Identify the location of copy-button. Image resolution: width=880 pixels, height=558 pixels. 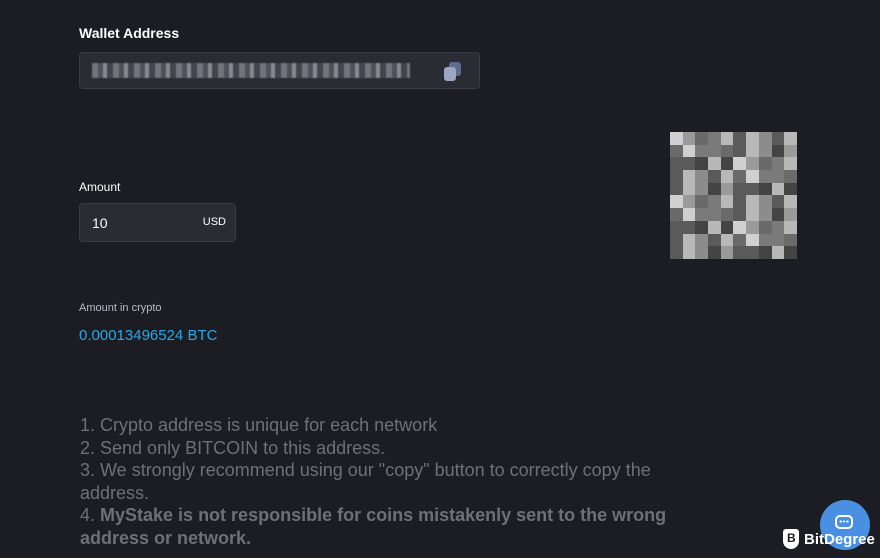
(453, 72).